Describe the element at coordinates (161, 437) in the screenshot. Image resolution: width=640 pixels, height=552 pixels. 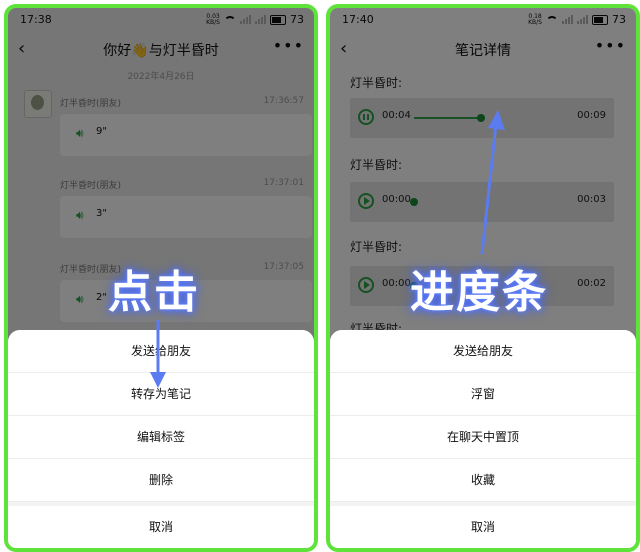
I see `edit-tags-button: 编辑标签` at that location.